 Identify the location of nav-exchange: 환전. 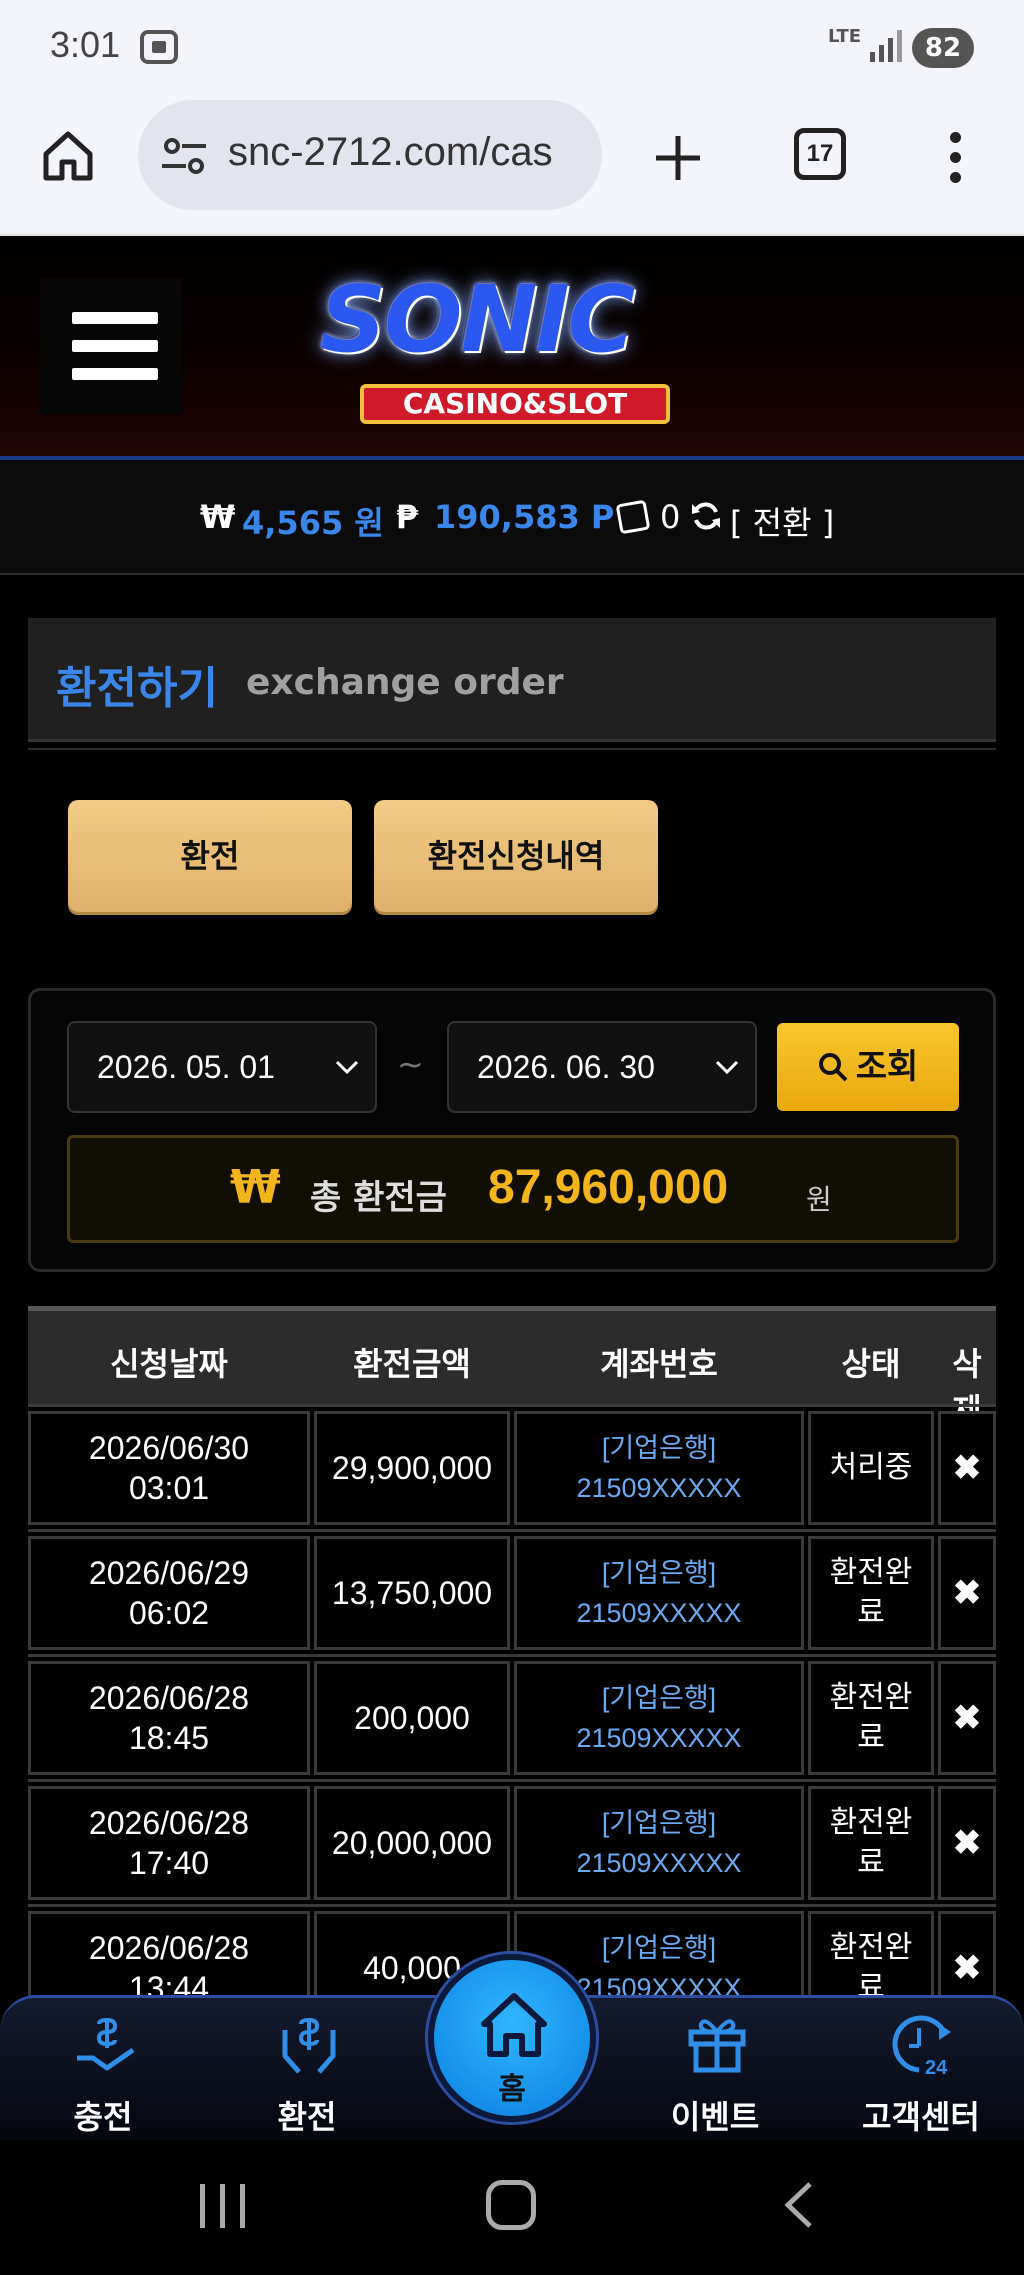
(307, 2070).